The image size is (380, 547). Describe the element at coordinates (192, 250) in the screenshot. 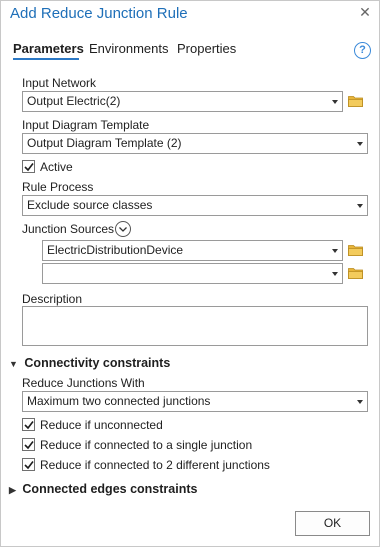

I see `junction-source-dropdown-1: ElectricDistributionDevice` at that location.